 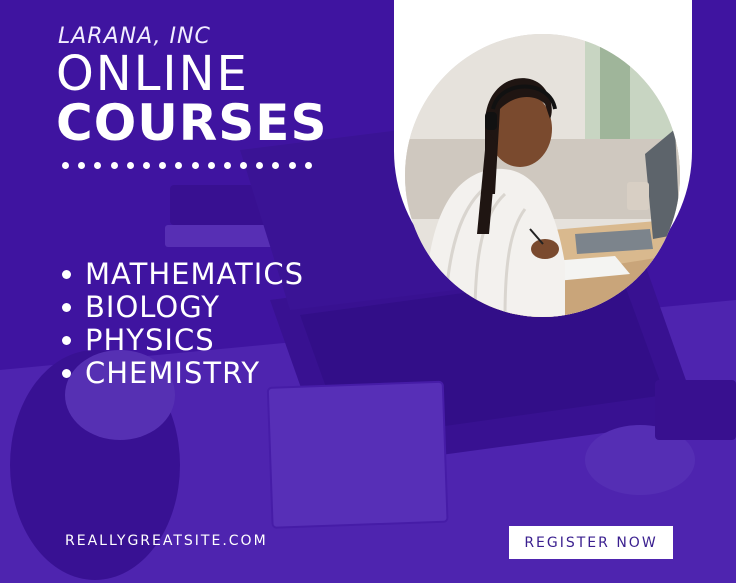 I want to click on list-item: MATHEMATICS, so click(x=183, y=274).